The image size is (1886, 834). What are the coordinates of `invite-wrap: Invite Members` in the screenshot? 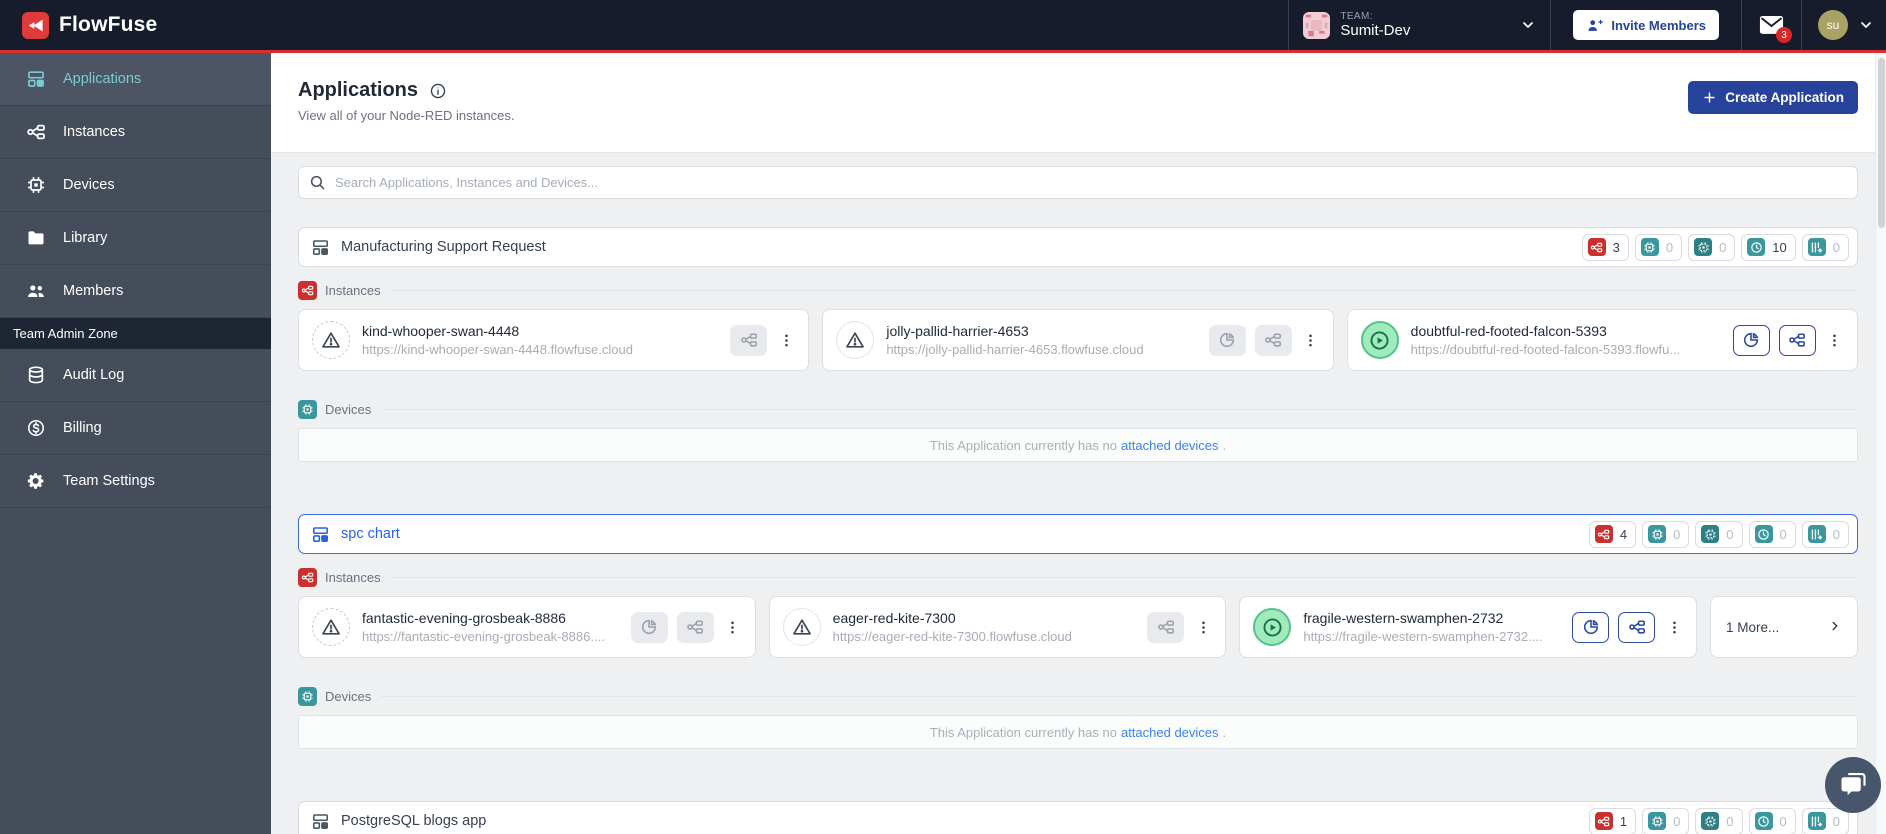 It's located at (1646, 25).